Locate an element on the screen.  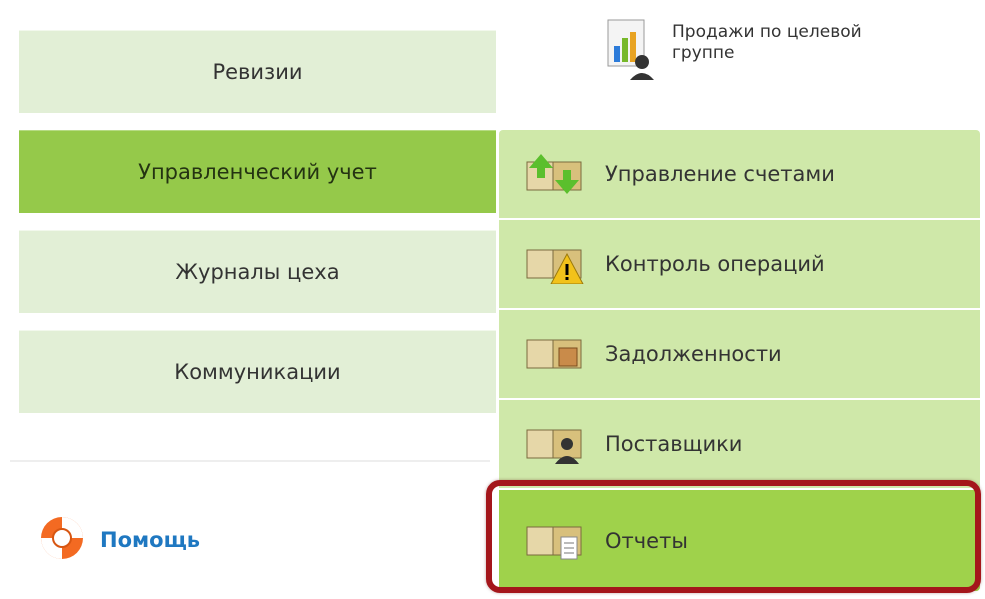
nav-item-shop-journals: Журналы цеха is located at coordinates (257, 271).